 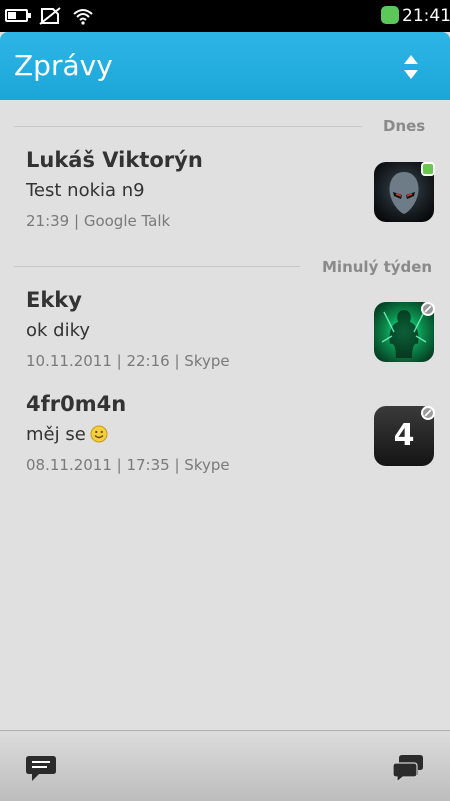 I want to click on message-meta: 21:39 | Google Talk, so click(x=98, y=221).